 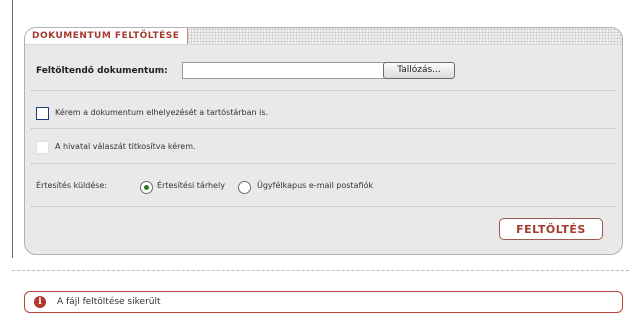 What do you see at coordinates (109, 302) in the screenshot?
I see `success-message-text: A fájl feltöltése sikerült` at bounding box center [109, 302].